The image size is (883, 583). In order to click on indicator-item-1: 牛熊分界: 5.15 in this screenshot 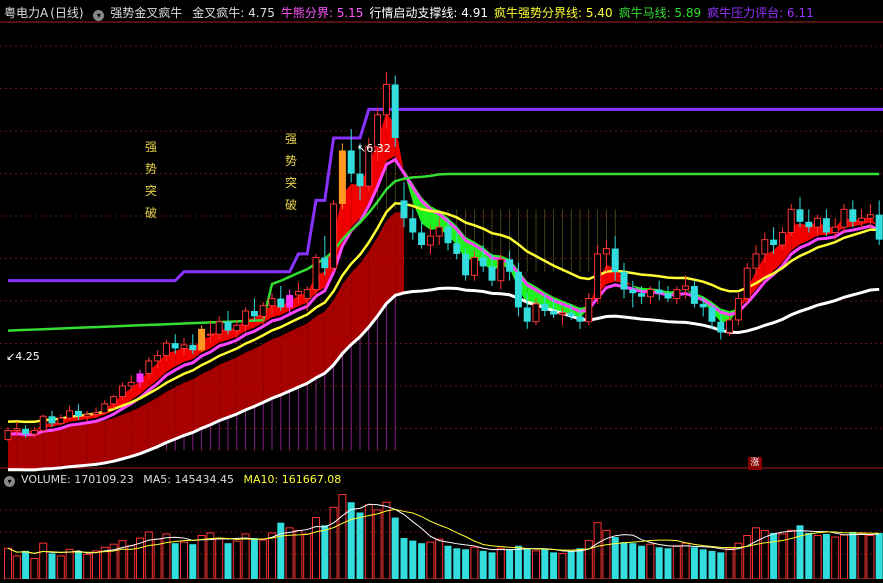, I will do `click(322, 13)`.